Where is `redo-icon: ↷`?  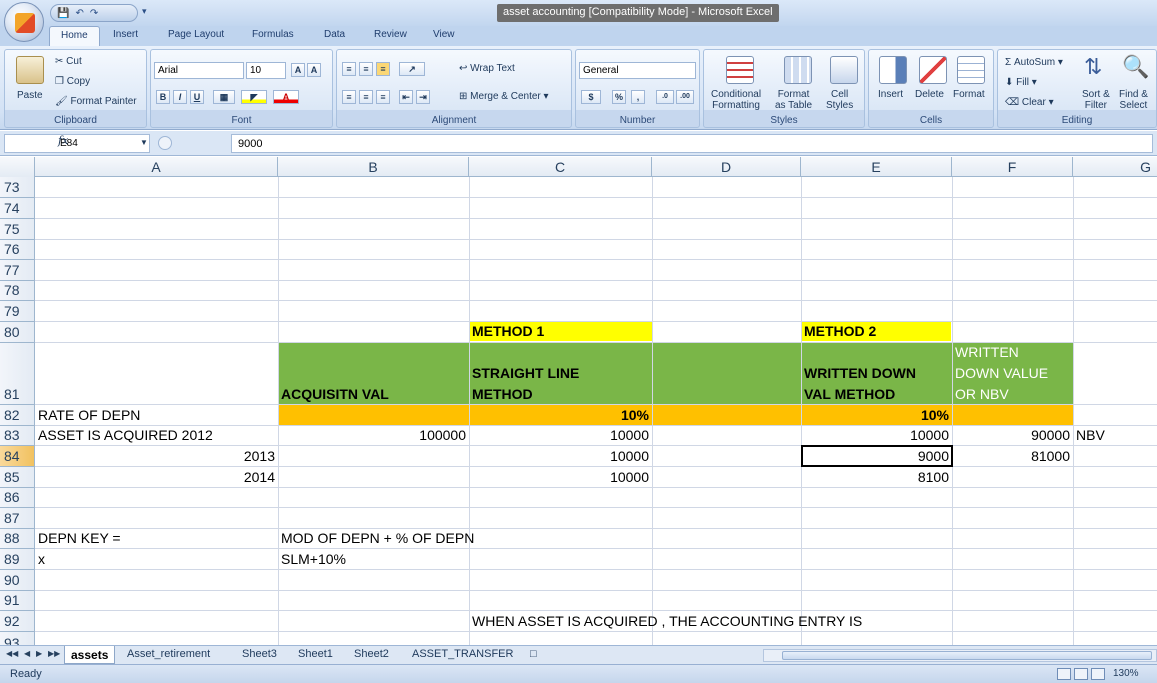
redo-icon: ↷ is located at coordinates (94, 13).